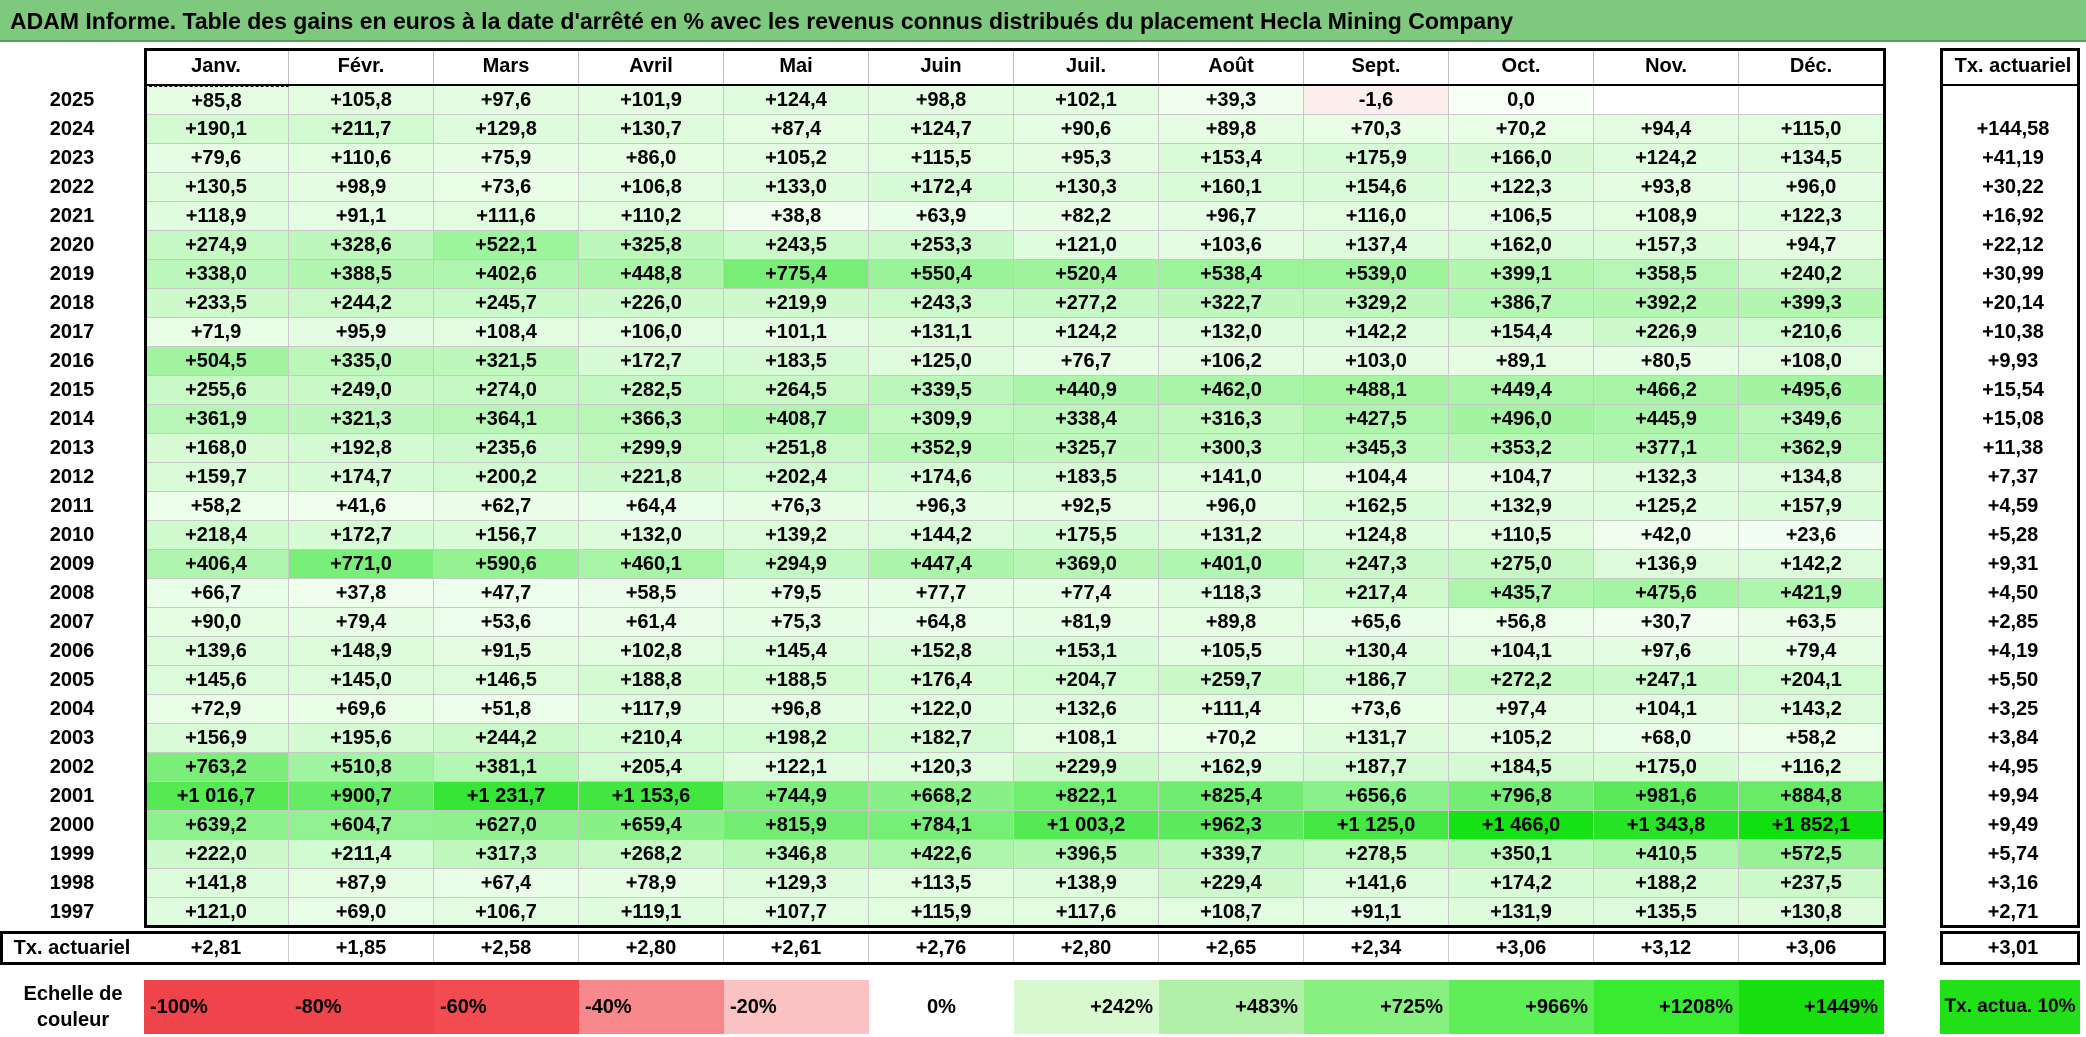  Describe the element at coordinates (72, 216) in the screenshot. I see `year-label: 2021` at that location.